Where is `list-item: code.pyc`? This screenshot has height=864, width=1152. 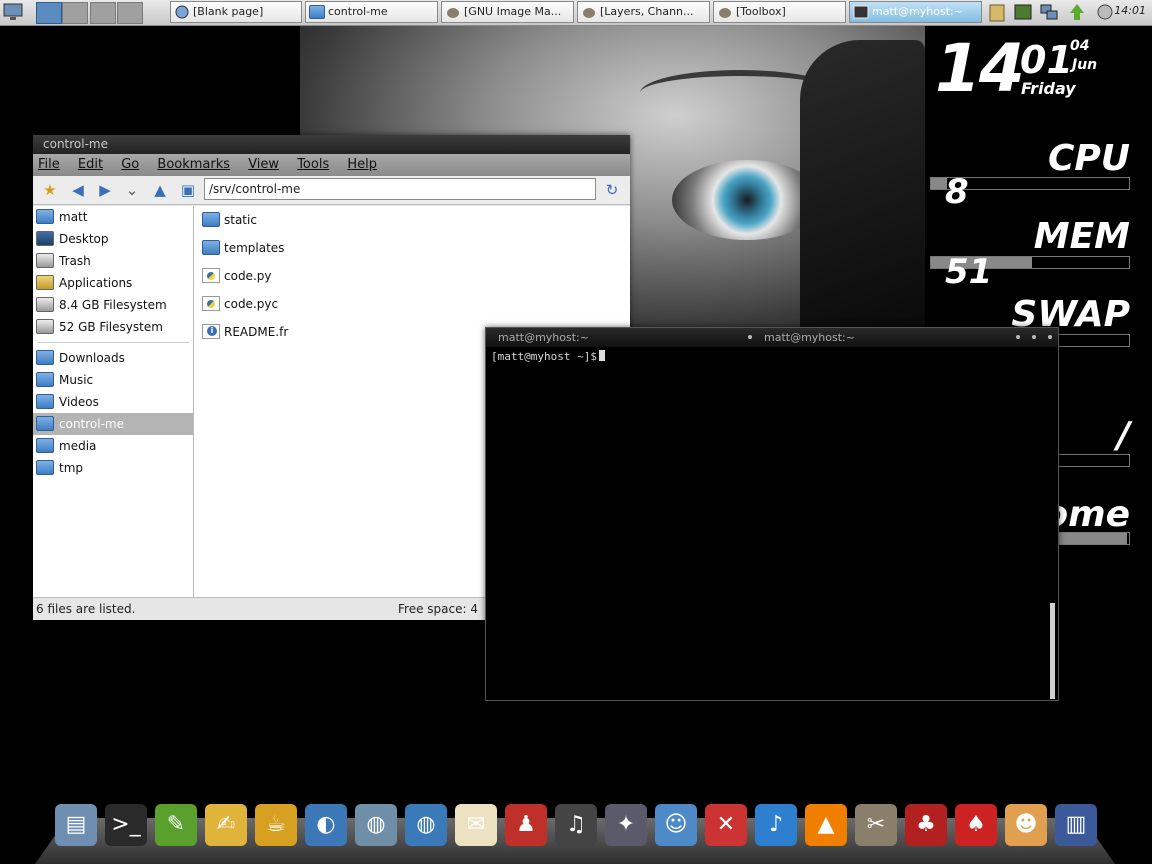
list-item: code.pyc is located at coordinates (412, 304).